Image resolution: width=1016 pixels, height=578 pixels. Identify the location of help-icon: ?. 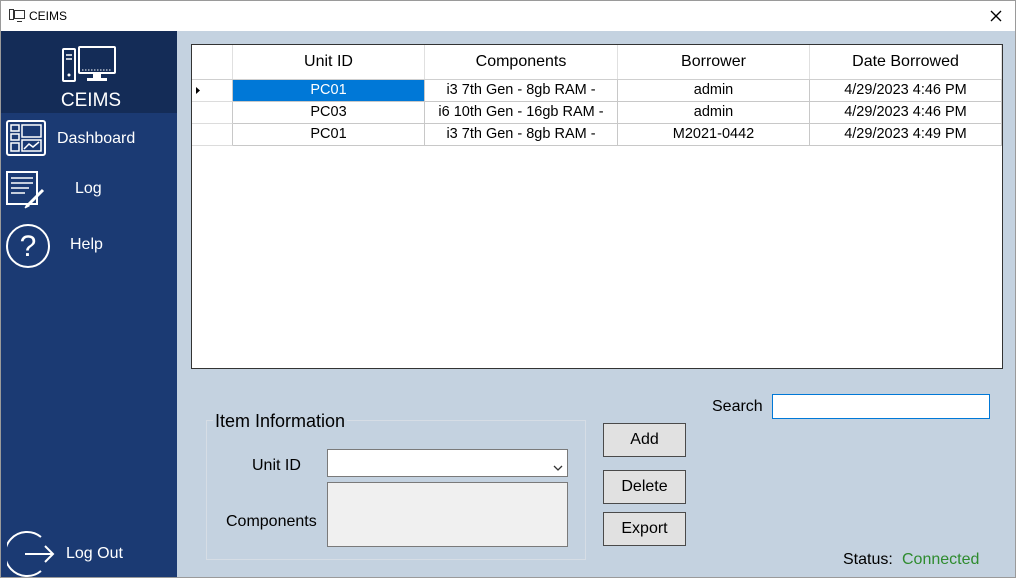
(29, 249).